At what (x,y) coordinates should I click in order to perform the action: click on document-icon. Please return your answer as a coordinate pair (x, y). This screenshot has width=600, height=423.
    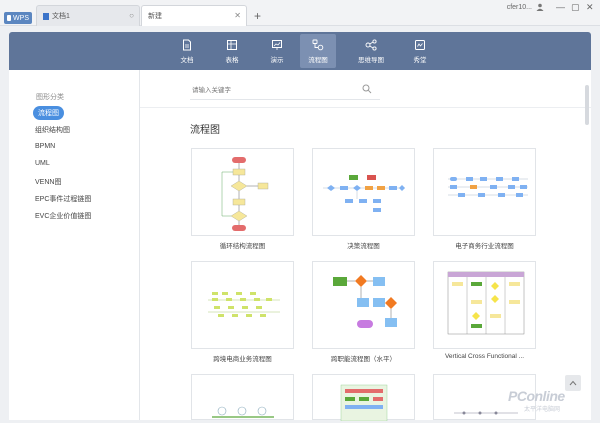
    Looking at the image, I should click on (187, 44).